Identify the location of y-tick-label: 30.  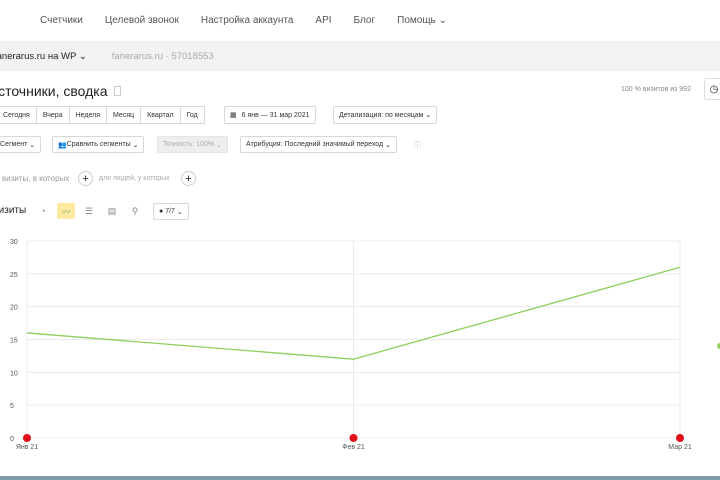
(14, 242).